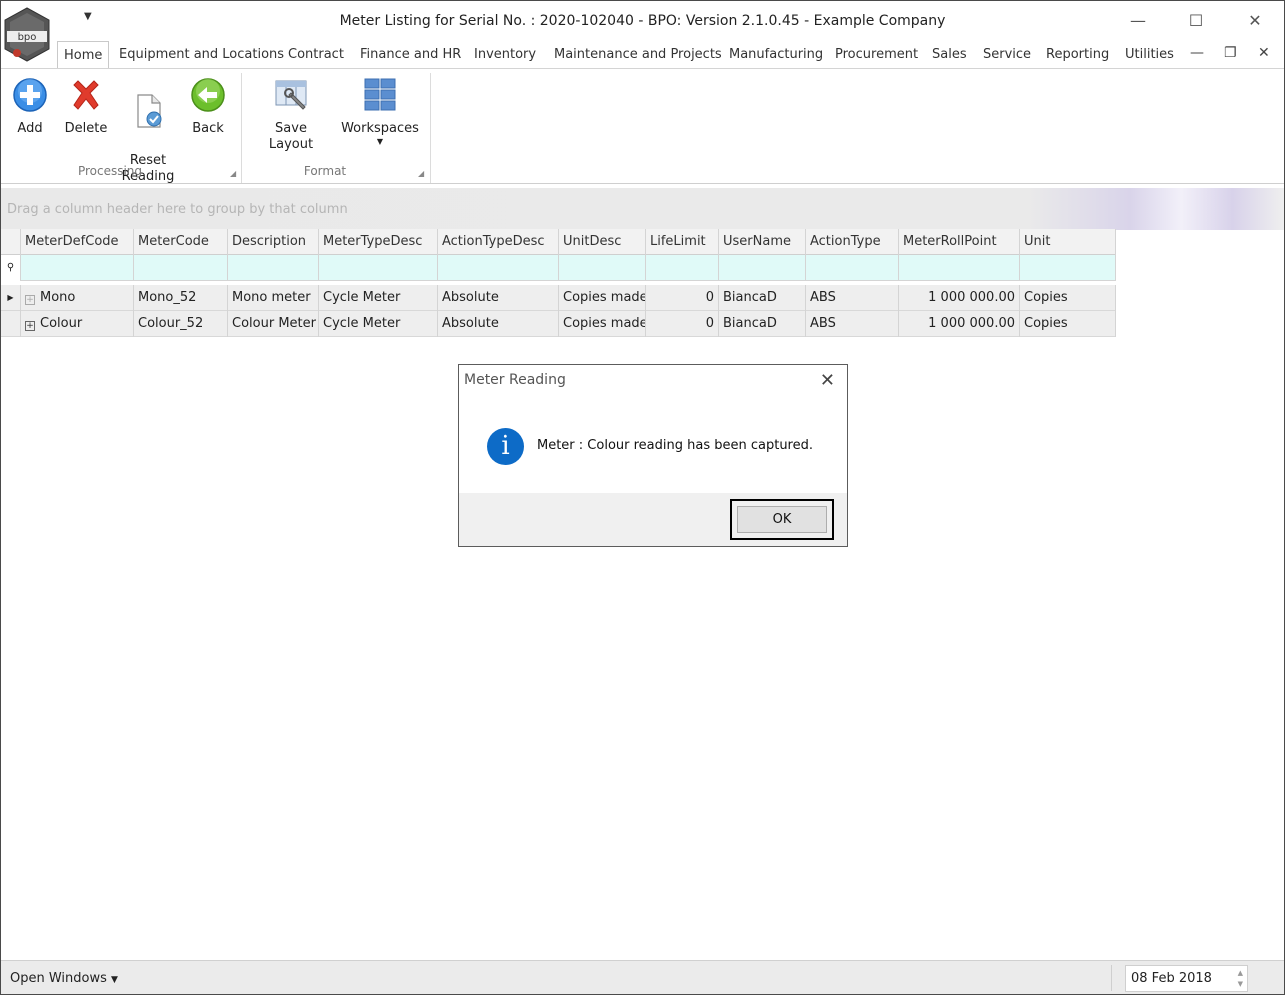 The width and height of the screenshot is (1285, 995). Describe the element at coordinates (1138, 21) in the screenshot. I see `minimize-icon: —` at that location.